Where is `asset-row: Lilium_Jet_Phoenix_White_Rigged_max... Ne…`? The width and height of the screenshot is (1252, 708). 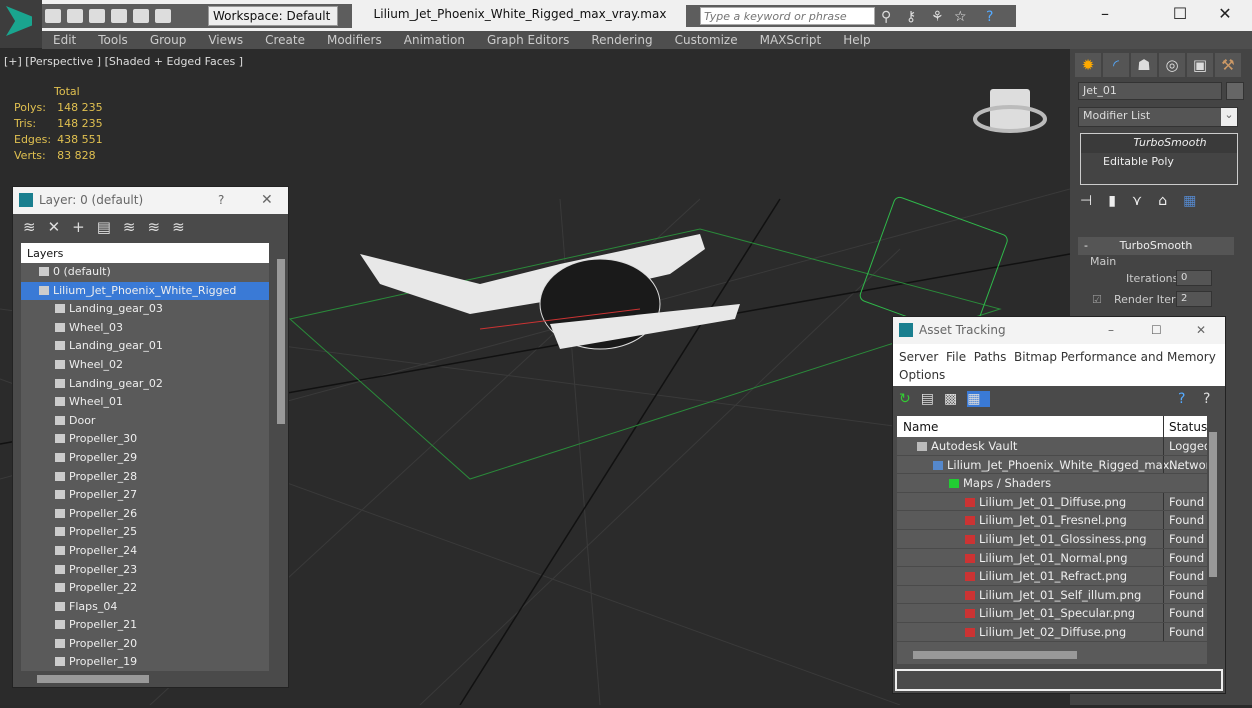 asset-row: Lilium_Jet_Phoenix_White_Rigged_max... Ne… is located at coordinates (1052, 465).